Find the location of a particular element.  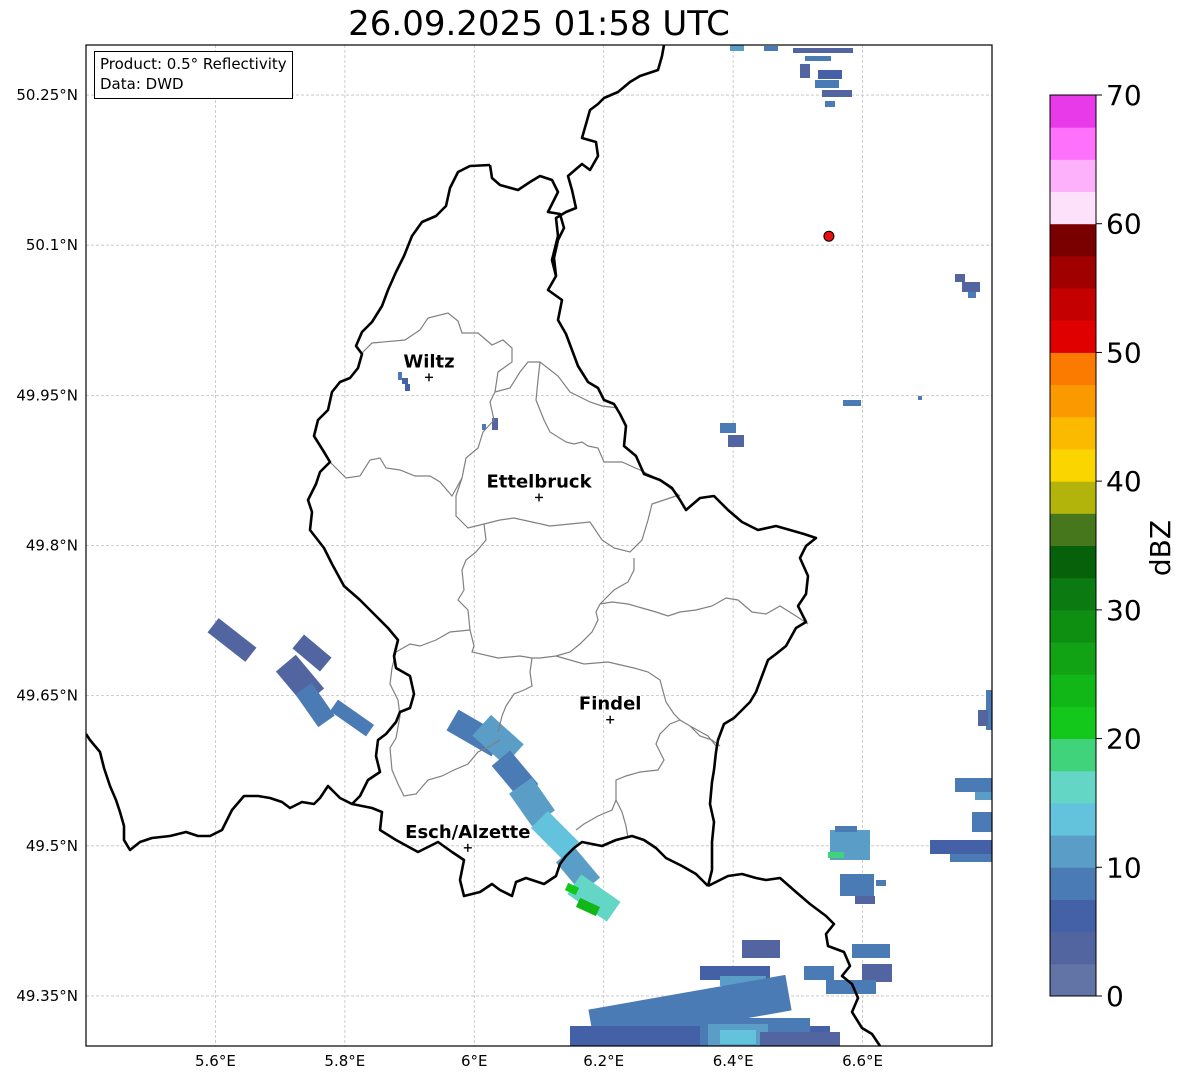

x-tick-label: 6.4°E is located at coordinates (733, 1061).